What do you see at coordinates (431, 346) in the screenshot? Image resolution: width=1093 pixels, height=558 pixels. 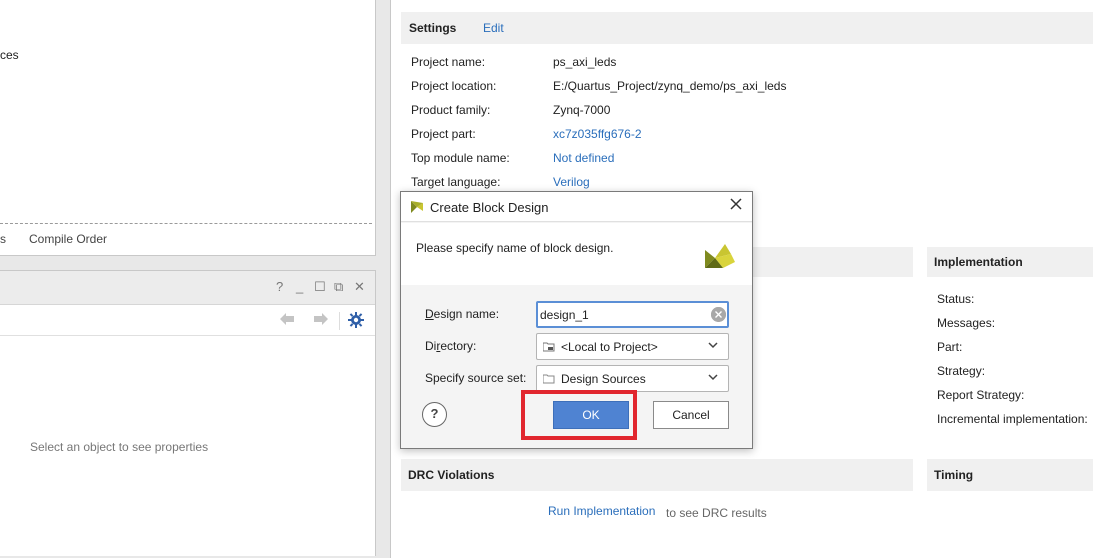 I see `directory-label-pre: Di` at bounding box center [431, 346].